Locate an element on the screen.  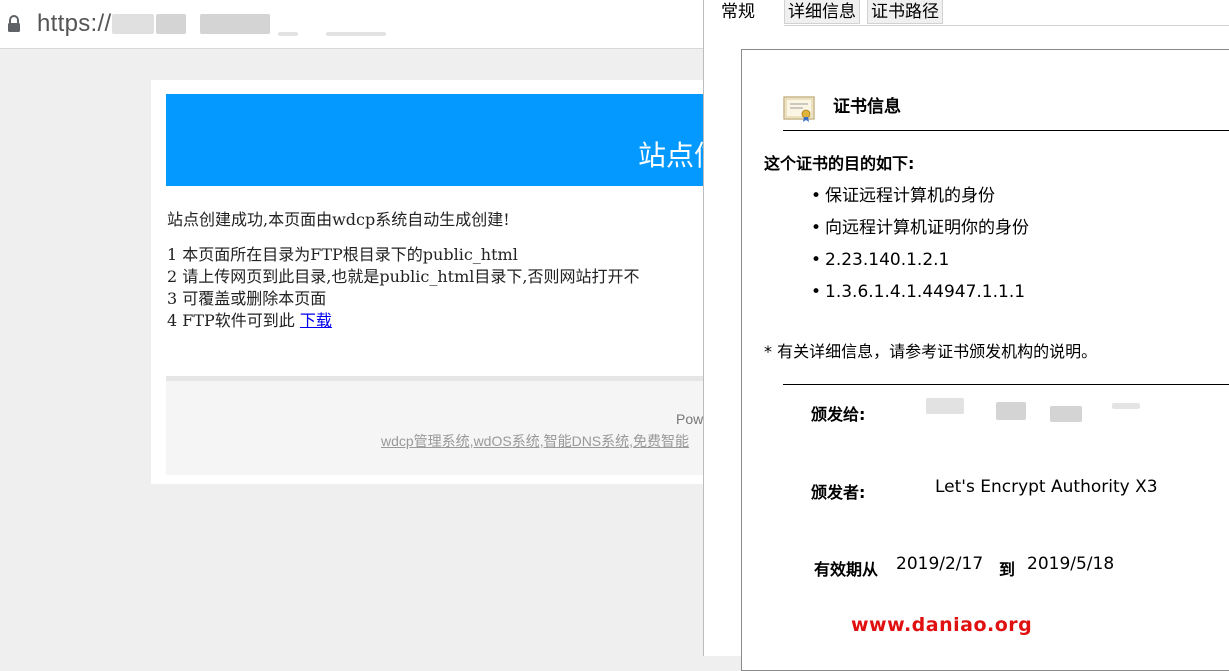
browser-address-bar: https:// is located at coordinates (352, 24).